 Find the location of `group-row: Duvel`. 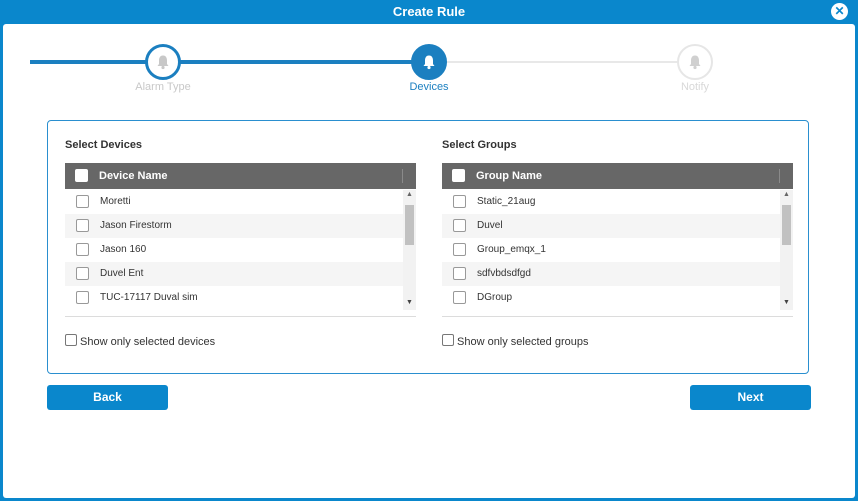

group-row: Duvel is located at coordinates (611, 226).